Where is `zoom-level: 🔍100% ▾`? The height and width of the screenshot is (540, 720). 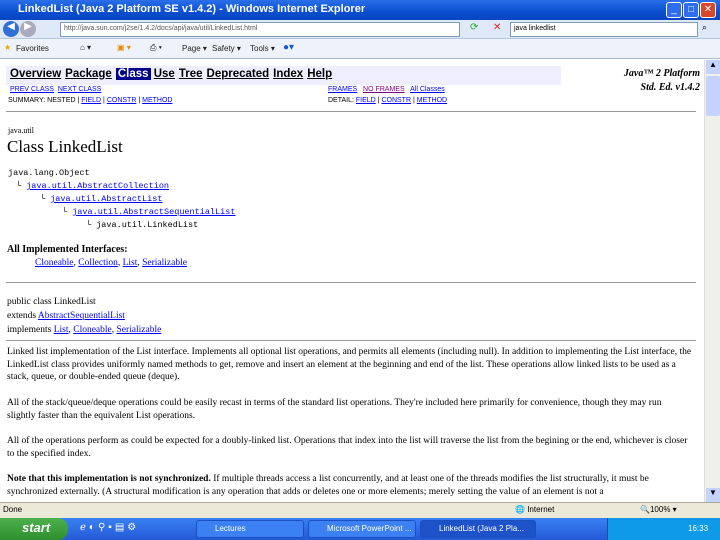
zoom-level: 🔍100% ▾ is located at coordinates (658, 509).